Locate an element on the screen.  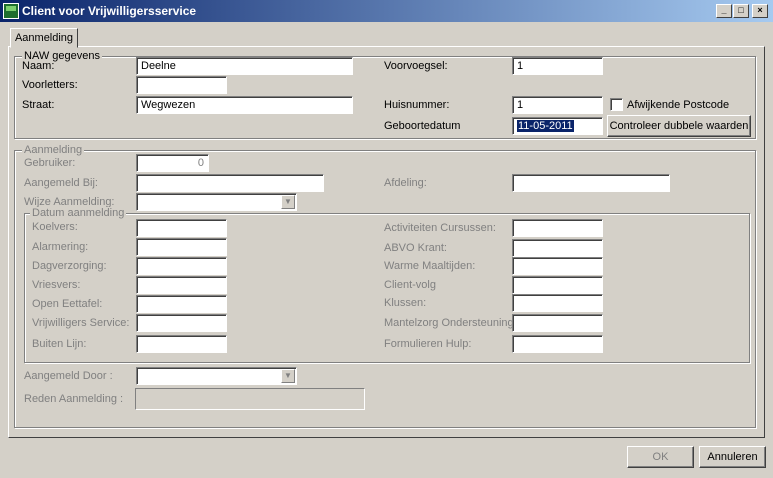
aangemeld-door-select: ▼ is located at coordinates (216, 376).